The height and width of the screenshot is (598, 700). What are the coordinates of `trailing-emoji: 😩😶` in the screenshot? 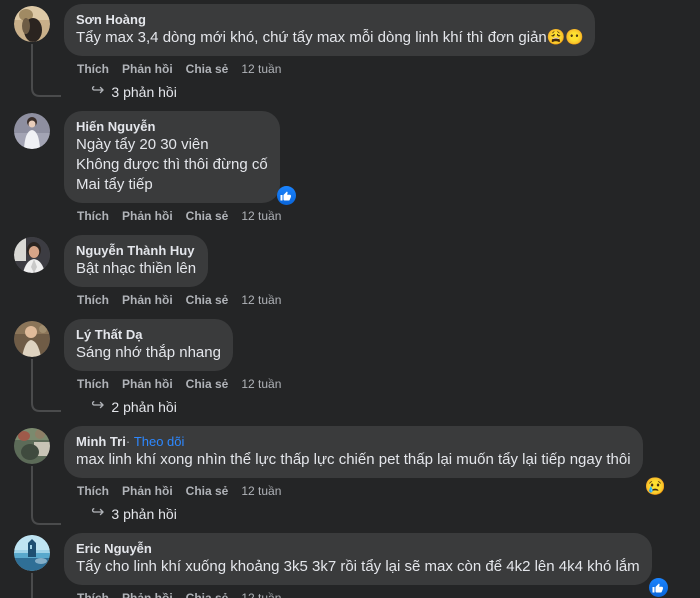 It's located at (565, 37).